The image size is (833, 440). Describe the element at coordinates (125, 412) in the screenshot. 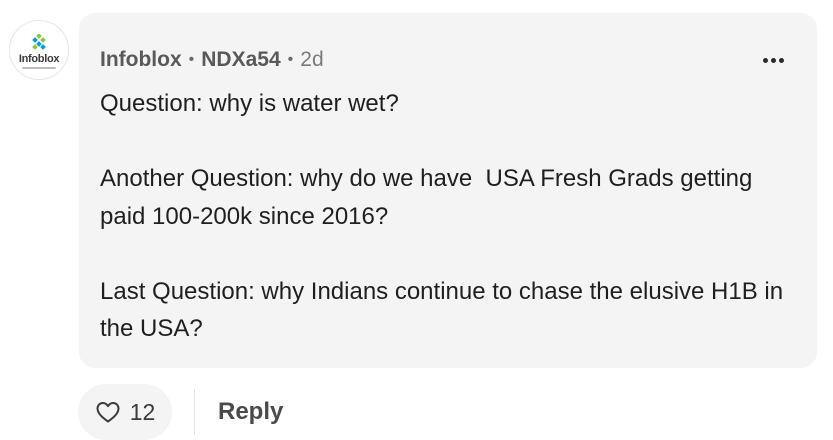

I see `like-button: 12` at that location.